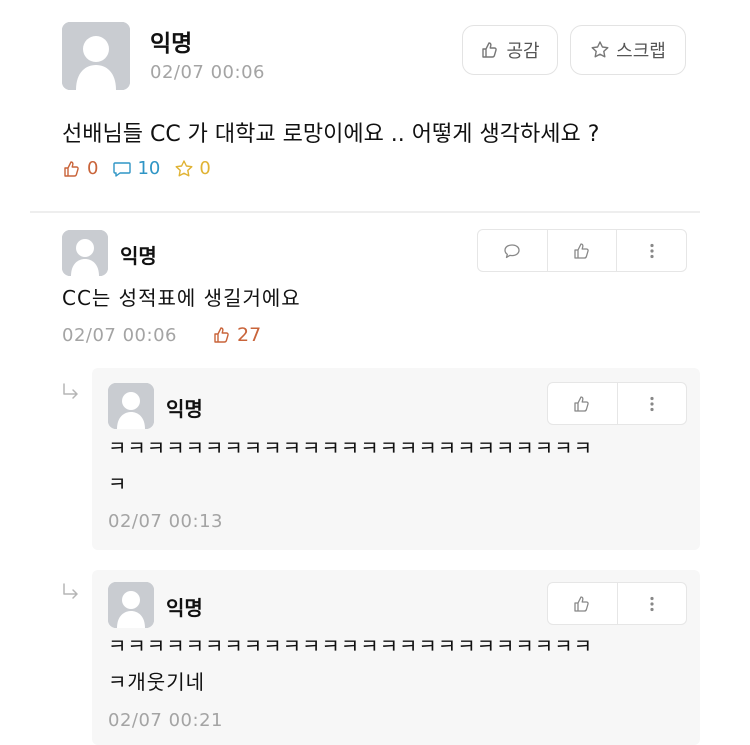 This screenshot has width=750, height=745. I want to click on post-author: 익명, so click(171, 44).